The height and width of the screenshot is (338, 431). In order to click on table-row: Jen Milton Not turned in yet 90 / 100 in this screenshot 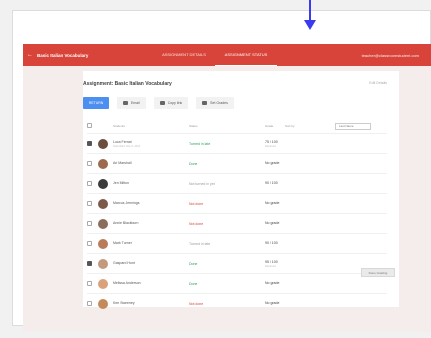, I will do `click(237, 183)`.